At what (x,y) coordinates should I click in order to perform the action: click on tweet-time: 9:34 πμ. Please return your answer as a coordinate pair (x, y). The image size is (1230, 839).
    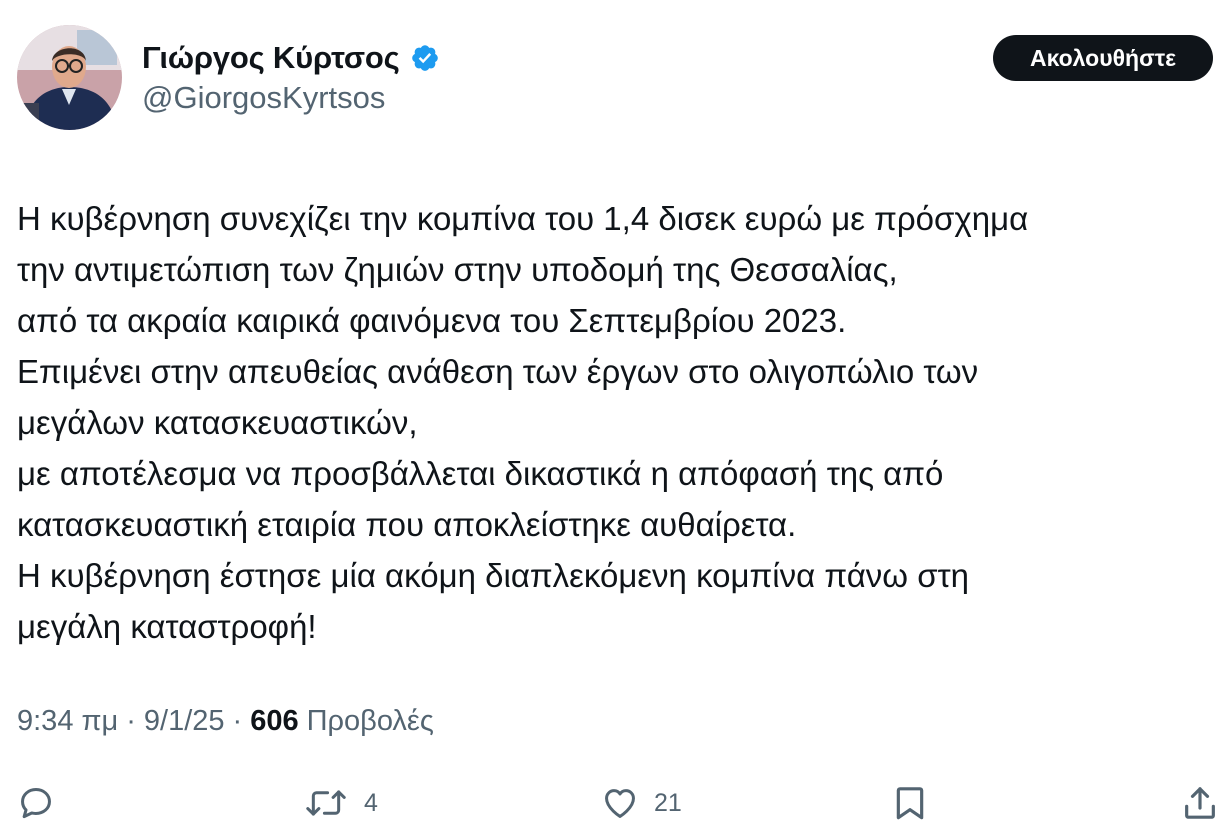
    Looking at the image, I should click on (67, 721).